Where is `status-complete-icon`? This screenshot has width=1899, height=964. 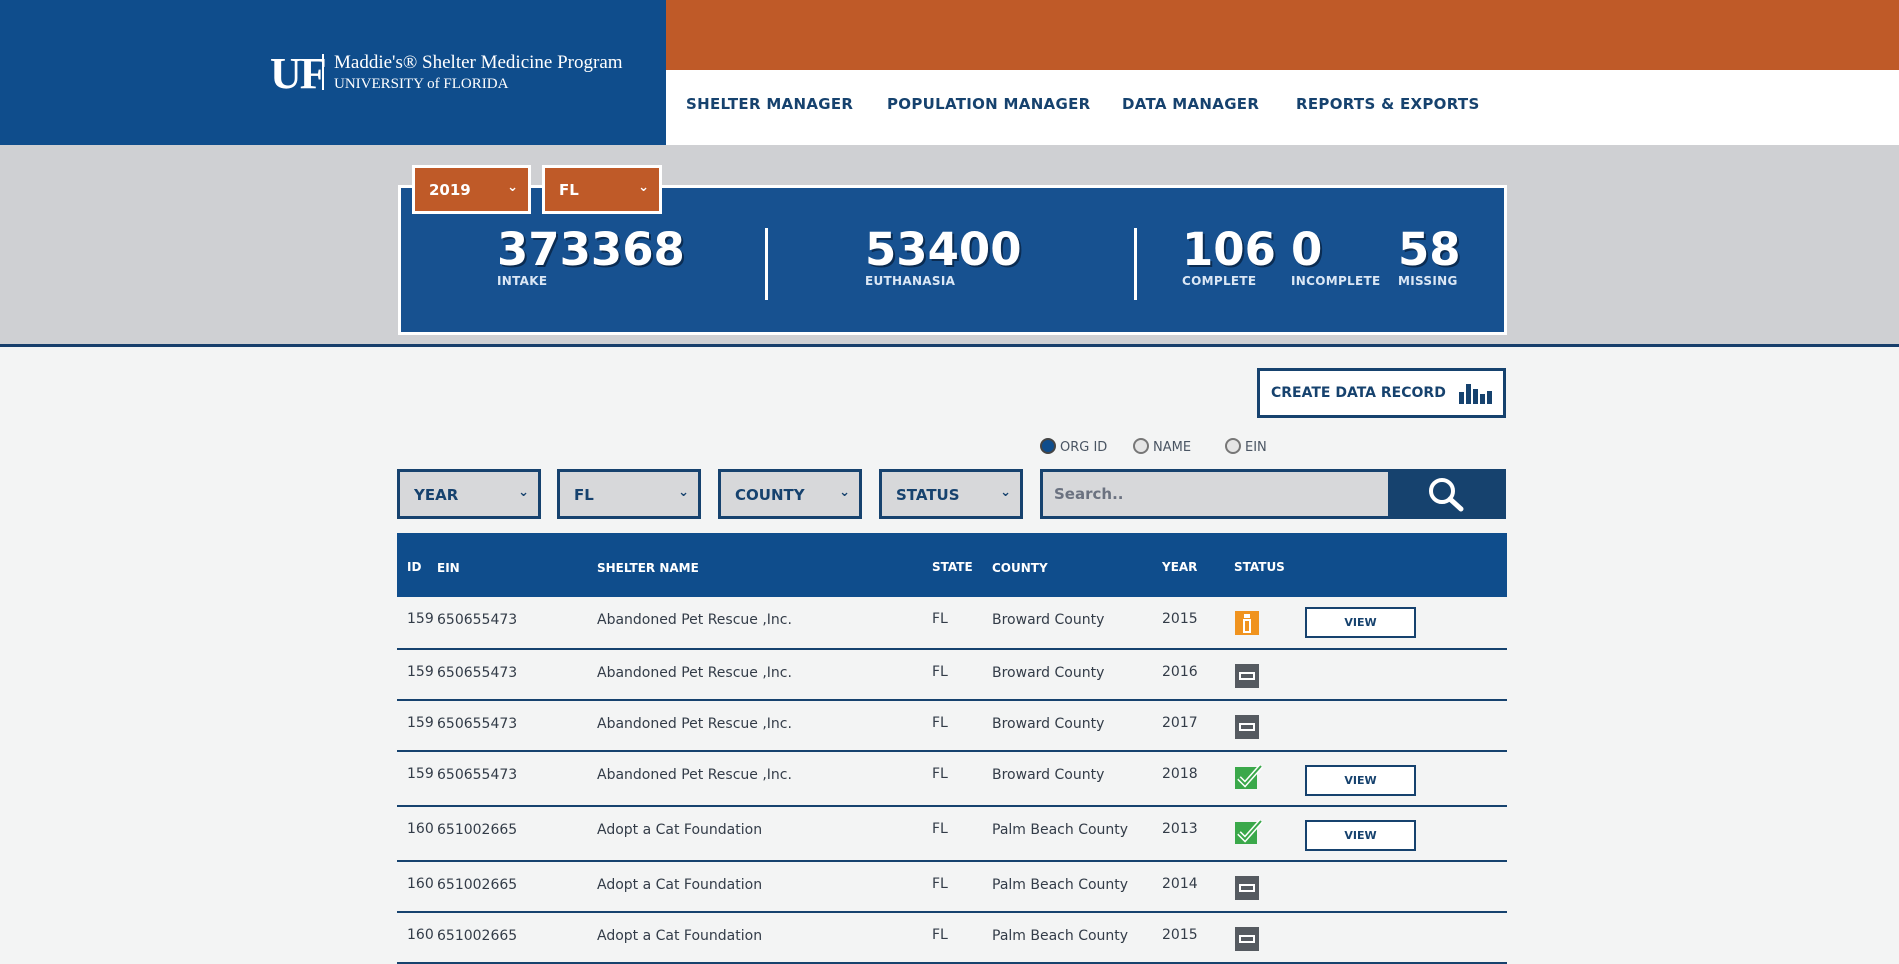
status-complete-icon is located at coordinates (1248, 775).